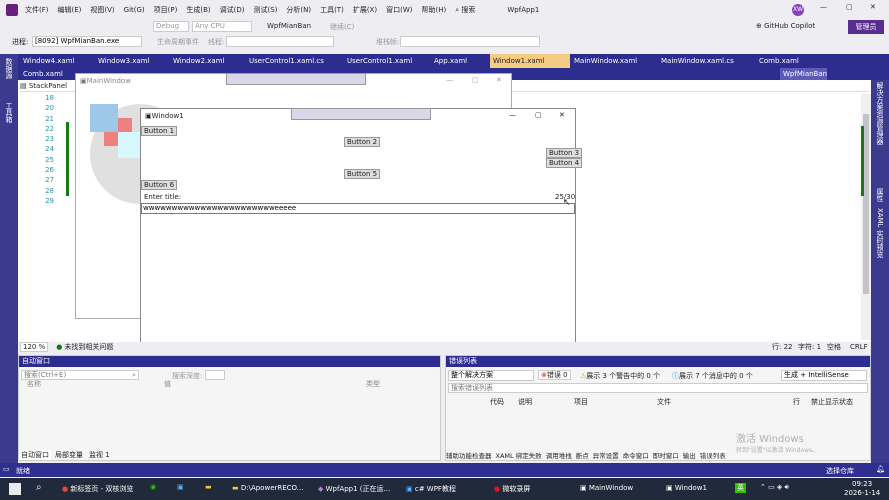 This screenshot has height=500, width=889. What do you see at coordinates (606, 455) in the screenshot?
I see `tab-exception-settings: 异常设置` at bounding box center [606, 455].